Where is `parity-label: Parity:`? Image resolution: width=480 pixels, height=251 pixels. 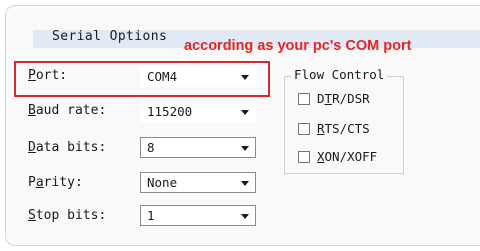
parity-label: Parity: is located at coordinates (55, 182).